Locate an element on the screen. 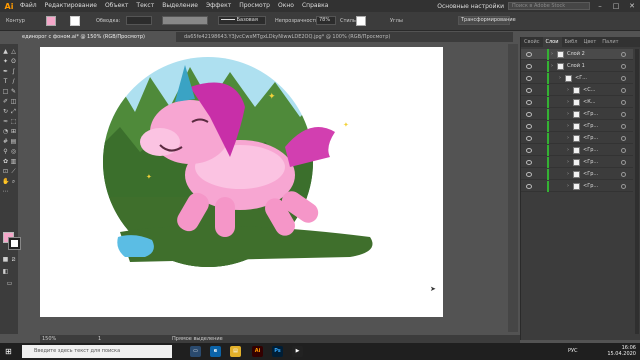 The image size is (640, 360). brush-field: Базовая is located at coordinates (242, 20).